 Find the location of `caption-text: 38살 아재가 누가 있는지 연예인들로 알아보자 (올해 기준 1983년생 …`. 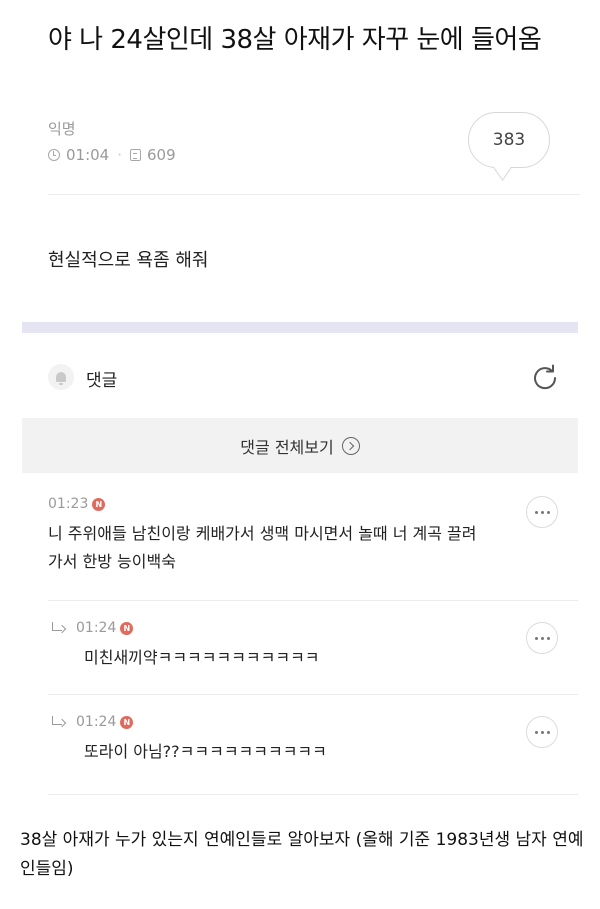

caption-text: 38살 아재가 누가 있는지 연예인들로 알아보자 (올해 기준 1983년생 … is located at coordinates (302, 854).